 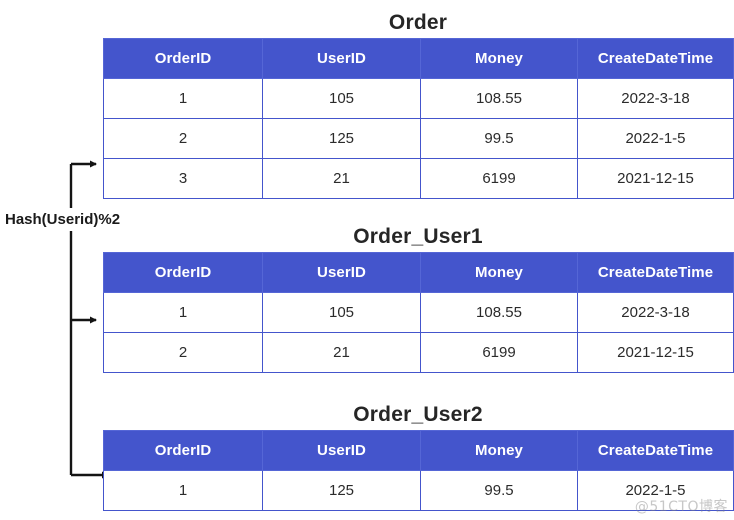 What do you see at coordinates (183, 178) in the screenshot?
I see `cell-orderid: 3` at bounding box center [183, 178].